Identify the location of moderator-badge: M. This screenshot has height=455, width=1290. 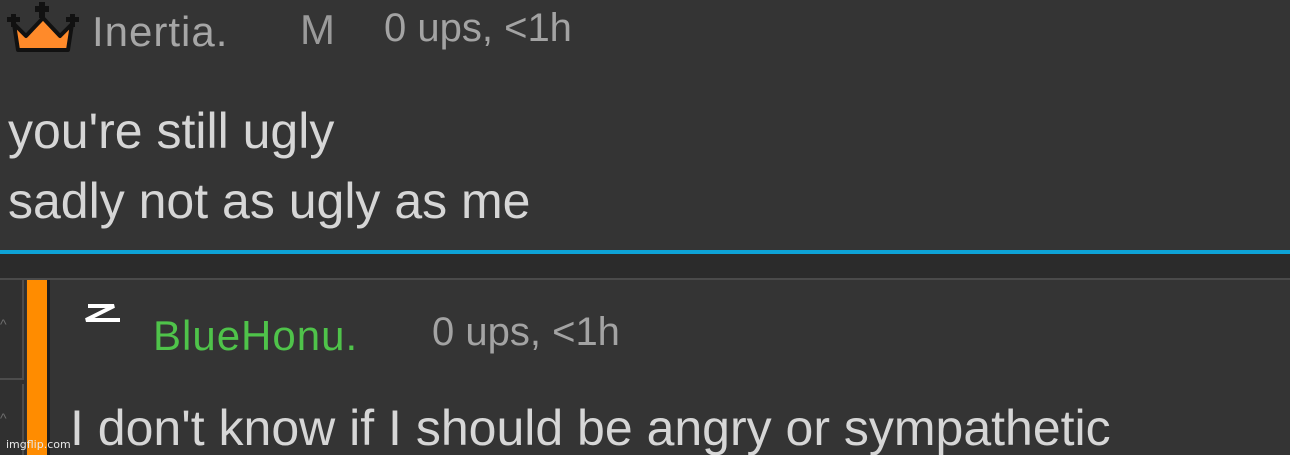
(317, 29).